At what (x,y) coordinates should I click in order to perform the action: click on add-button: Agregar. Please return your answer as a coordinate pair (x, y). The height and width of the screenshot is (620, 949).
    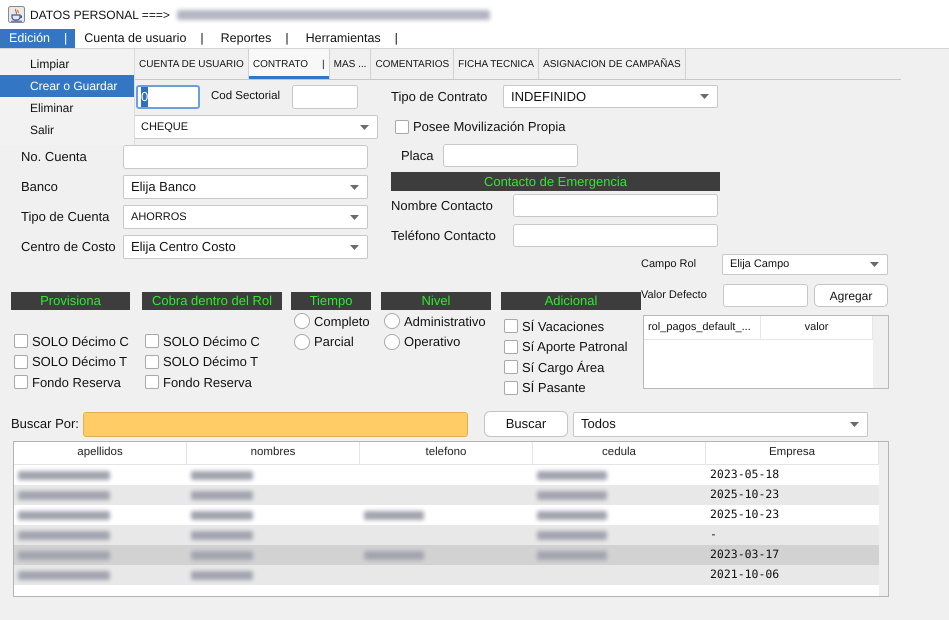
    Looking at the image, I should click on (851, 295).